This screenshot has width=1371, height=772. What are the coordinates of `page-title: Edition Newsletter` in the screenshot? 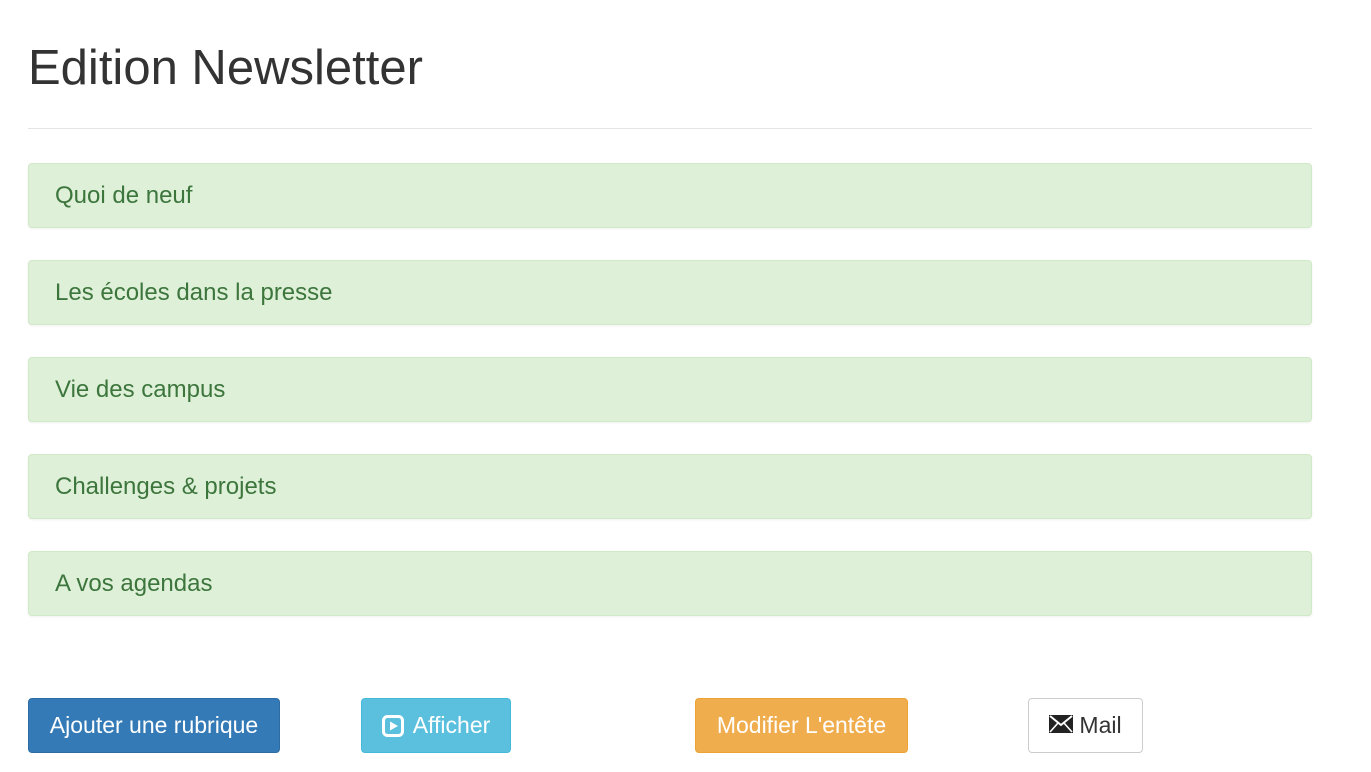 It's located at (225, 68).